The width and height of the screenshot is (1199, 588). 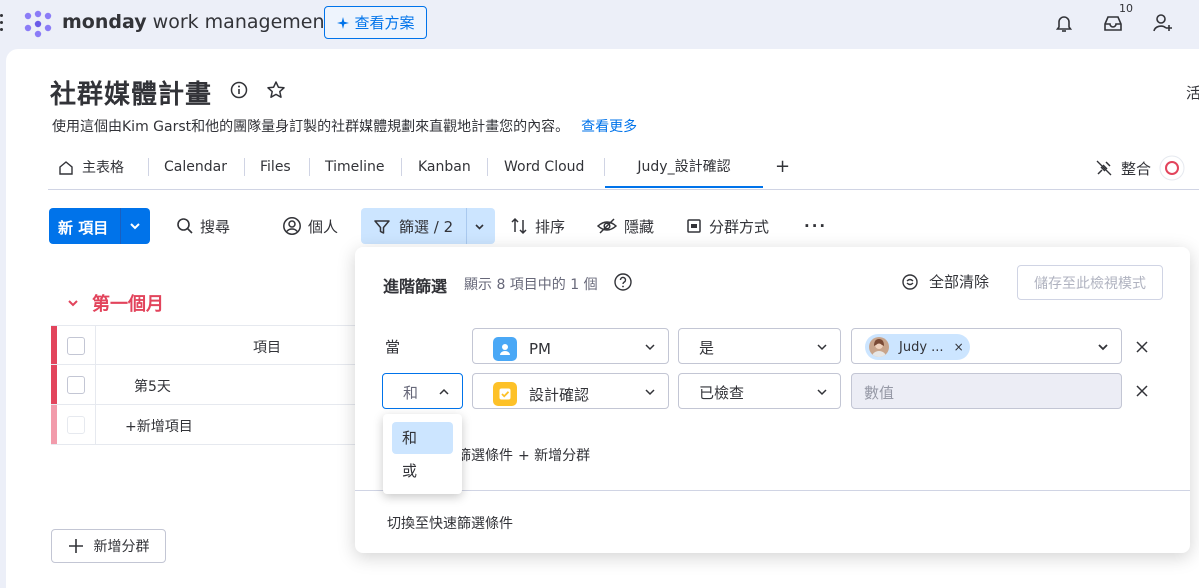 What do you see at coordinates (239, 90) in the screenshot?
I see `info-icon` at bounding box center [239, 90].